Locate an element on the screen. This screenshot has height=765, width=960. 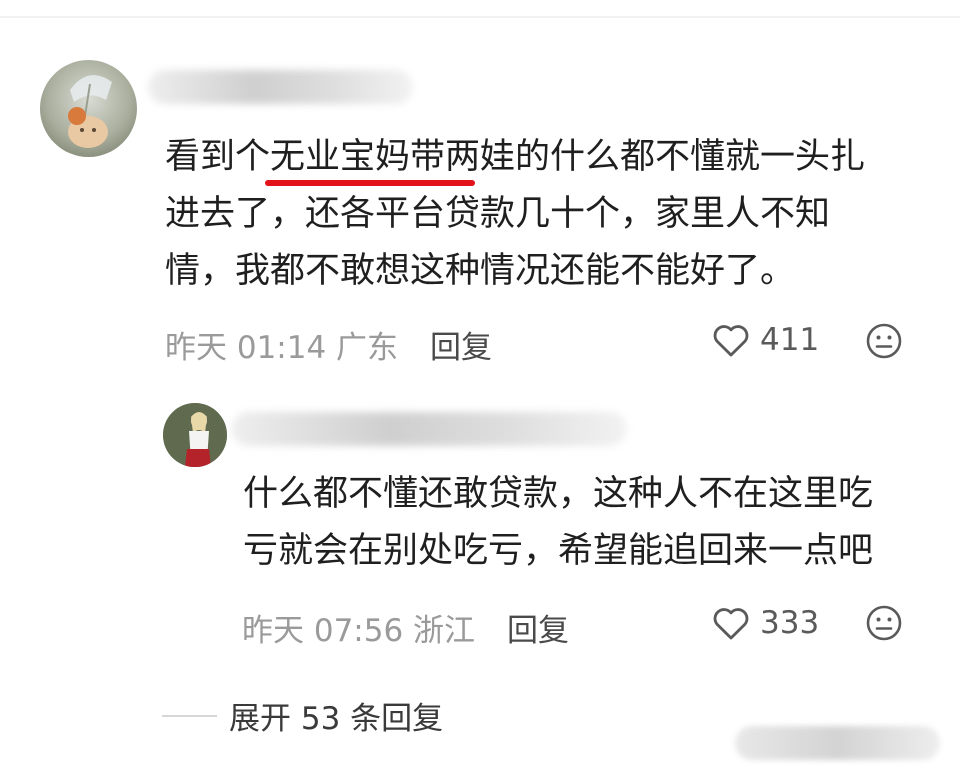
top-divider is located at coordinates (480, 17).